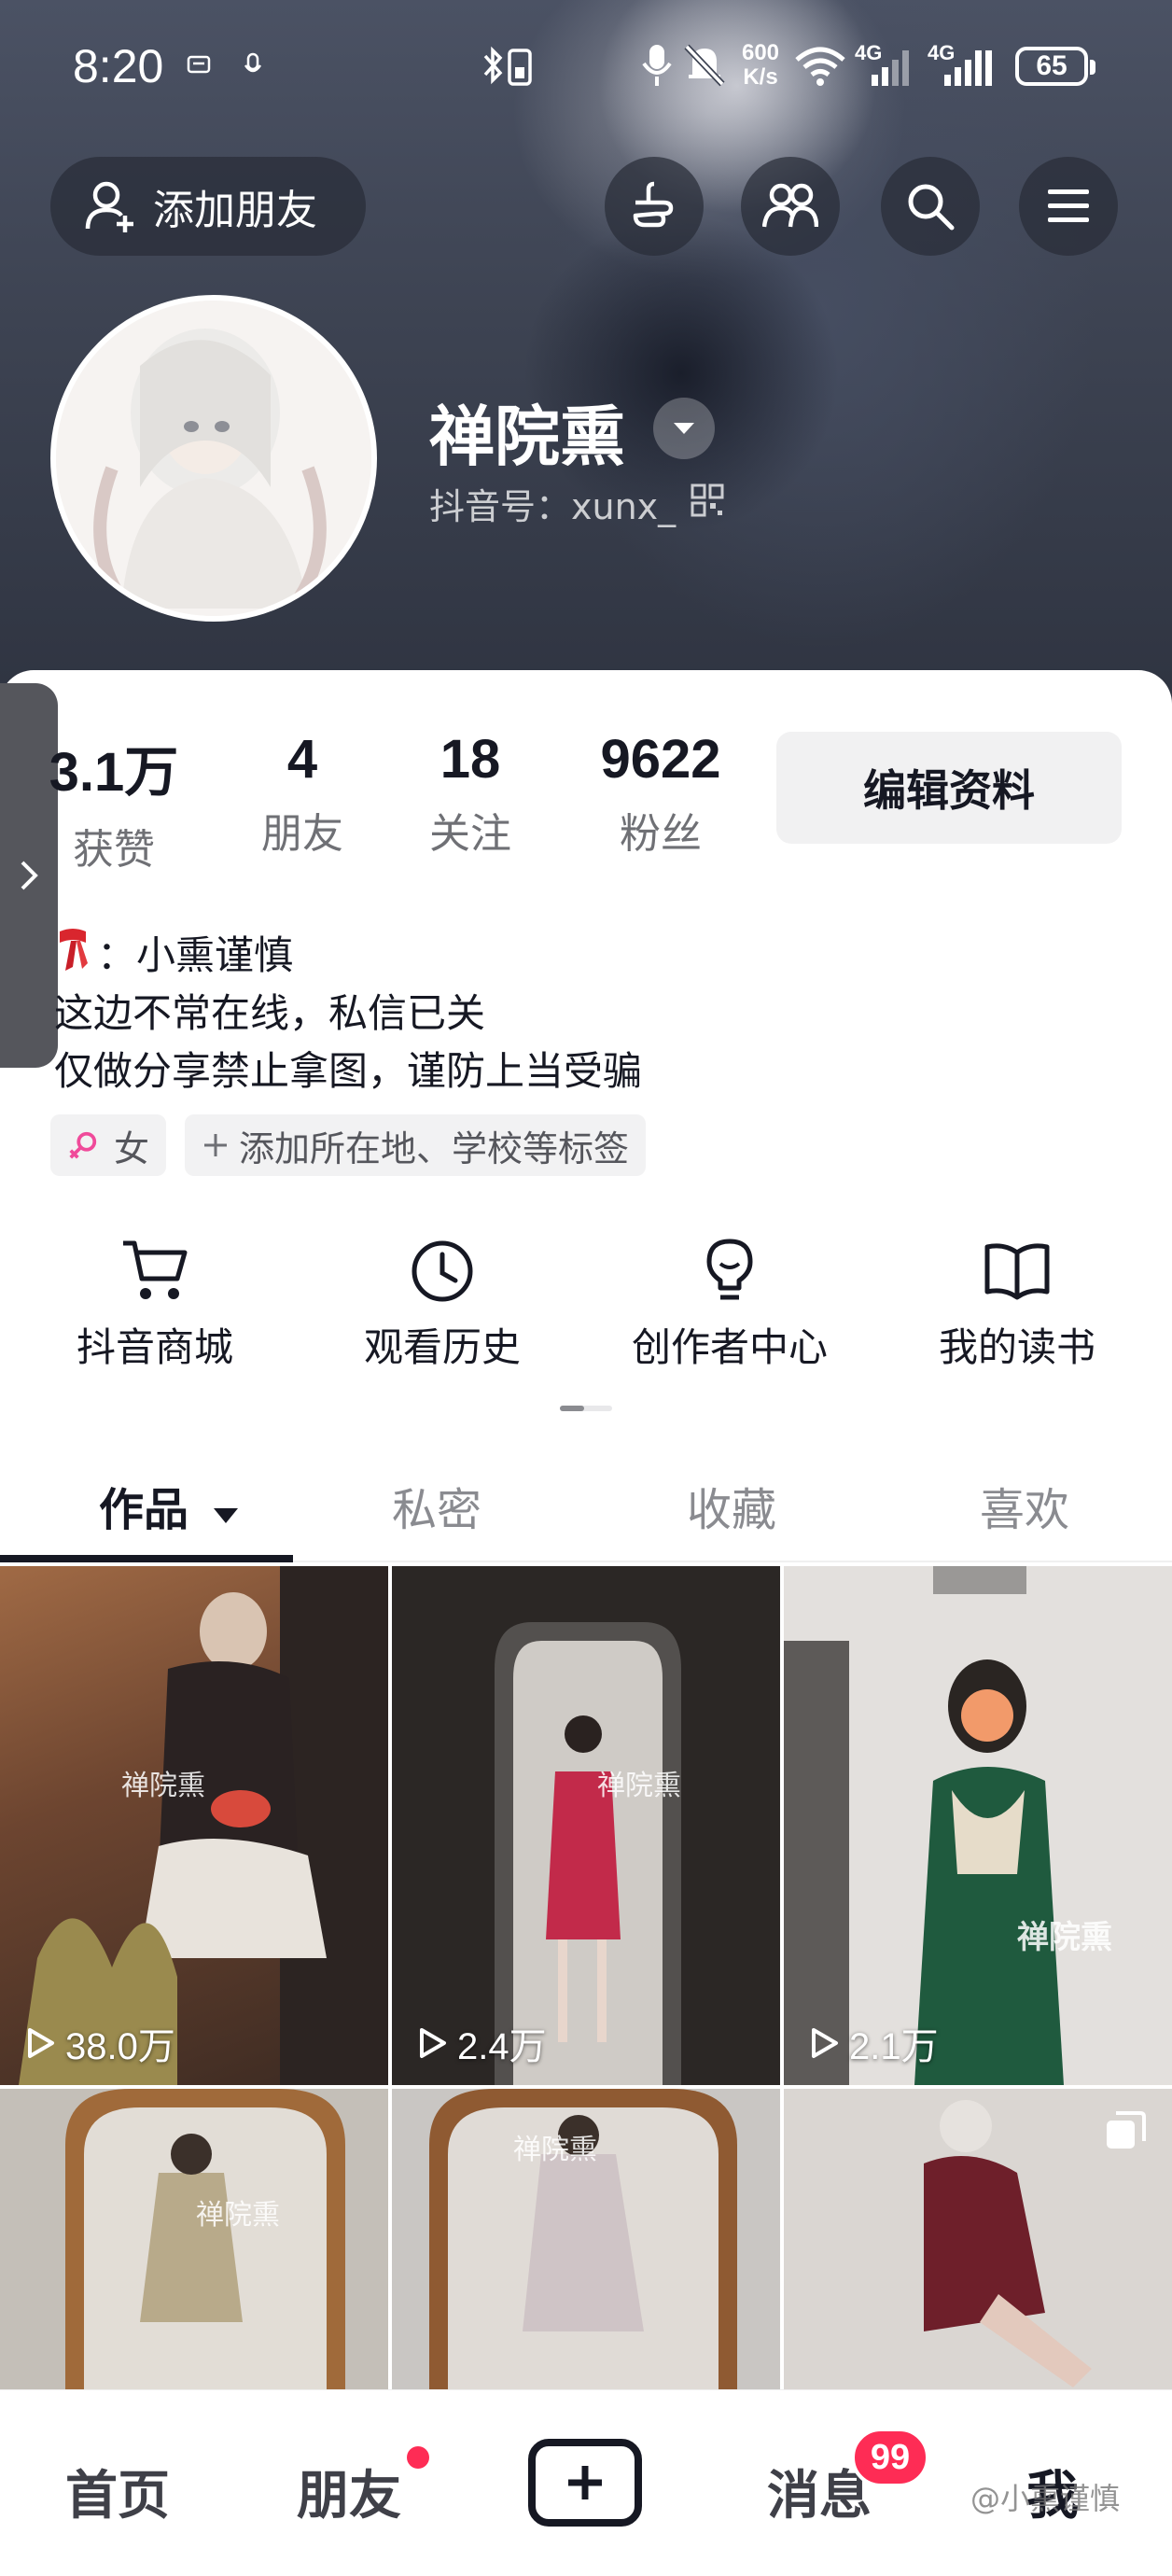  I want to click on mic-small-icon, so click(253, 62).